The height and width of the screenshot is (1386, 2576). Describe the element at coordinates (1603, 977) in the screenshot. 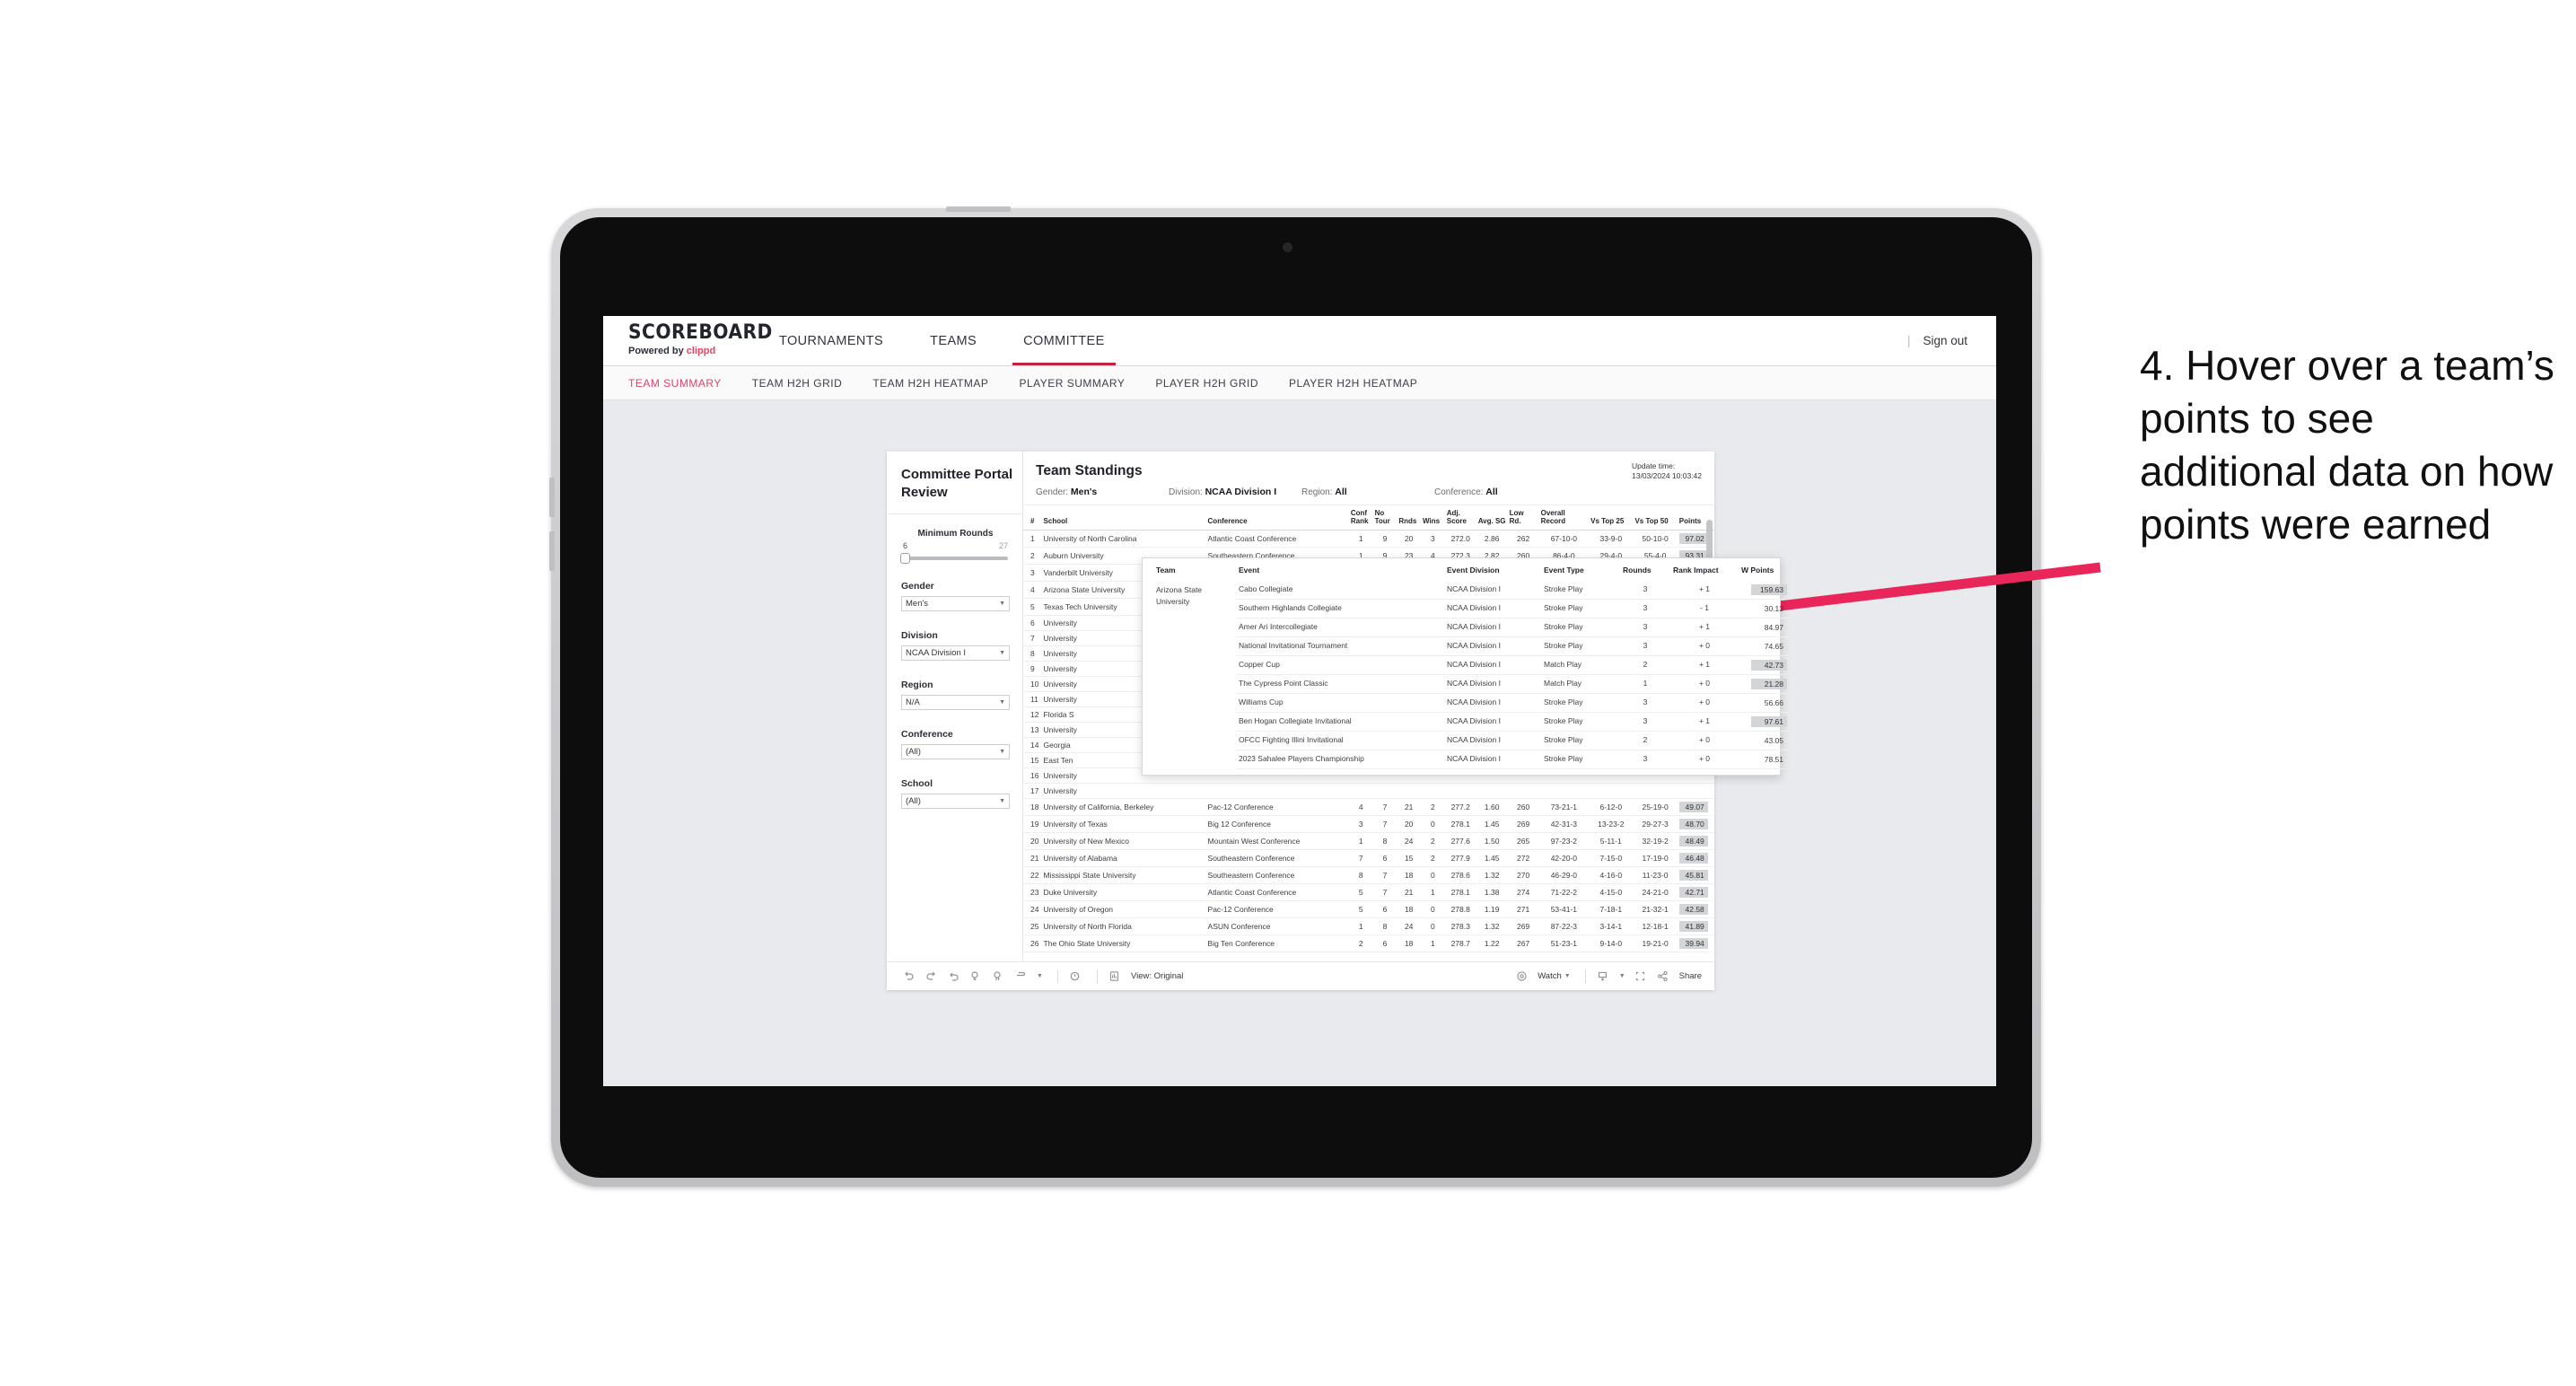

I see `download-icon` at that location.